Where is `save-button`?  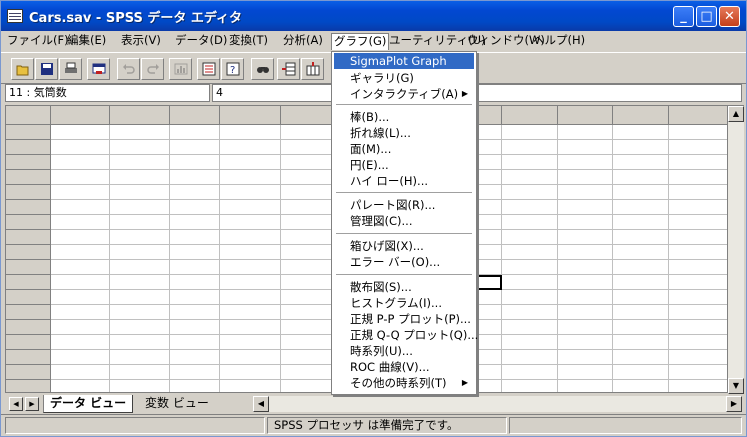 save-button is located at coordinates (46, 69).